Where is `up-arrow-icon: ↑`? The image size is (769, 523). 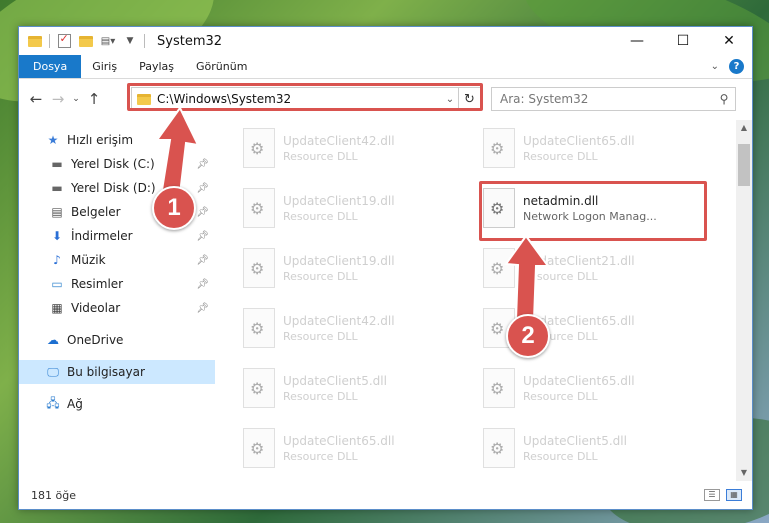 up-arrow-icon: ↑ is located at coordinates (94, 99).